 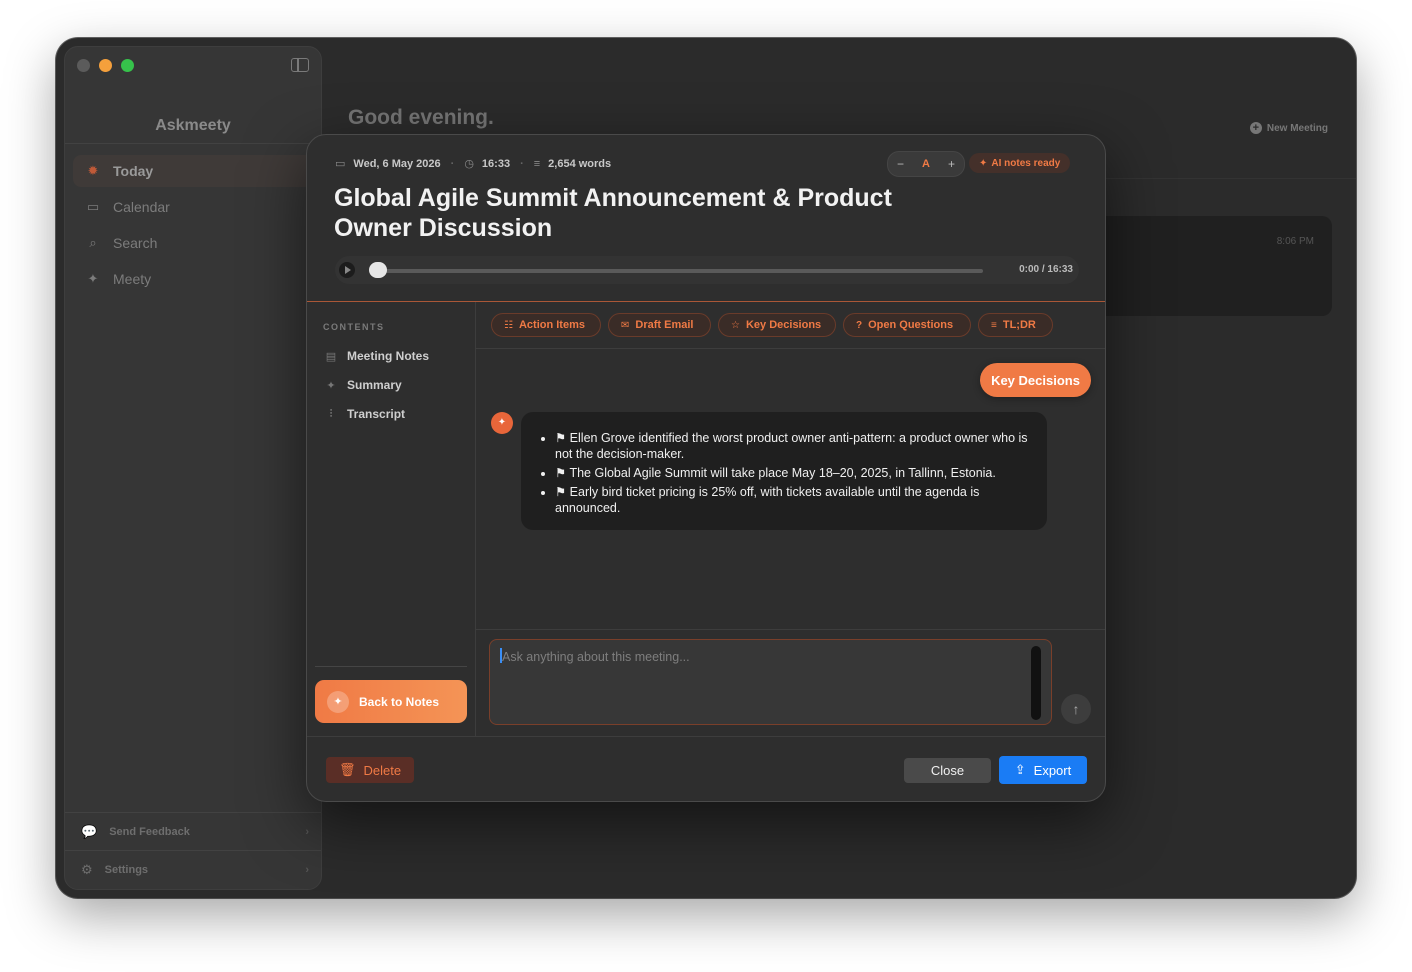 I want to click on sidebar-item-today: ✹ Today, so click(x=193, y=171).